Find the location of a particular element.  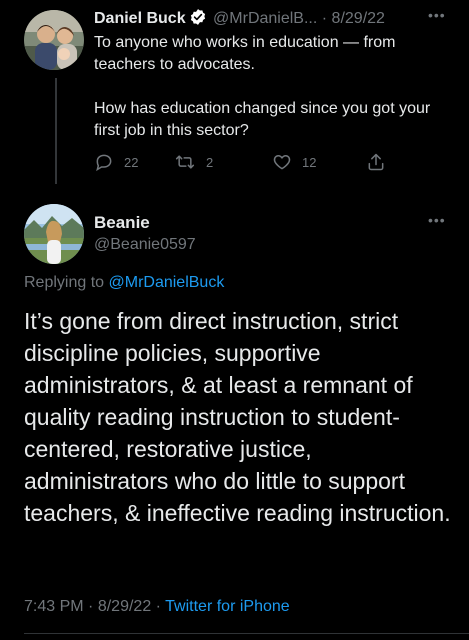

share-button is located at coordinates (381, 162).